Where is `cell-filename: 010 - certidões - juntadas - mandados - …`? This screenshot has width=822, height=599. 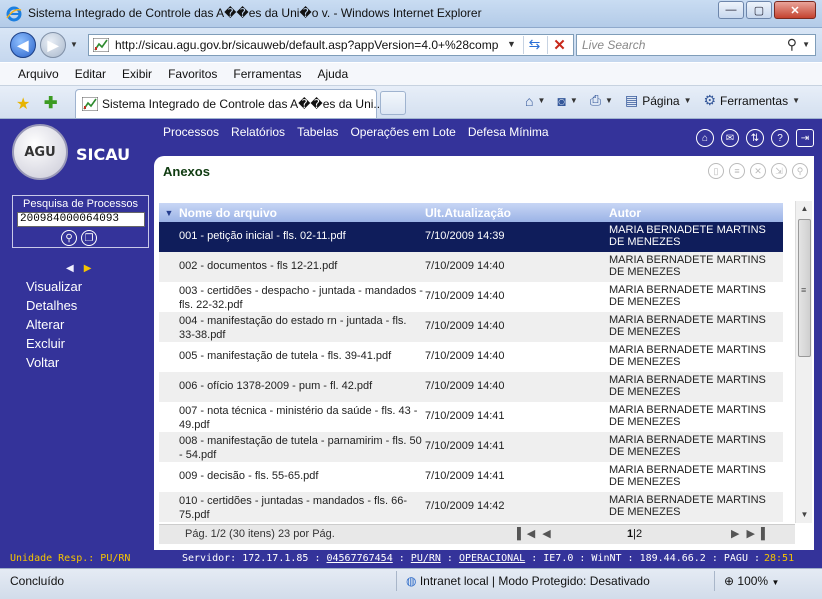
cell-filename: 010 - certidões - juntadas - mandados - … is located at coordinates (302, 507).